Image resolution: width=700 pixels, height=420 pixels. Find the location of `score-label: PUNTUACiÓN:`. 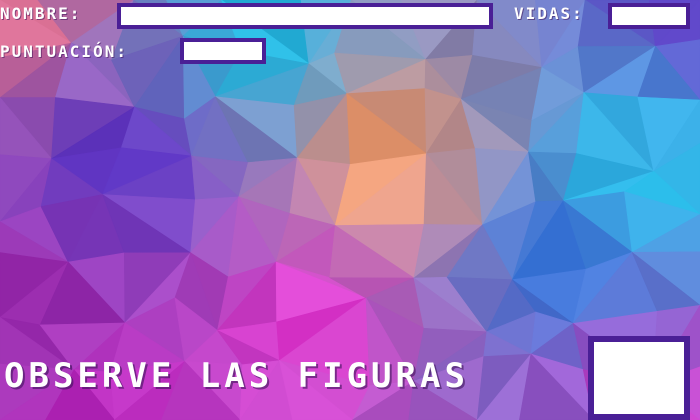

score-label: PUNTUACiÓN: is located at coordinates (64, 51).